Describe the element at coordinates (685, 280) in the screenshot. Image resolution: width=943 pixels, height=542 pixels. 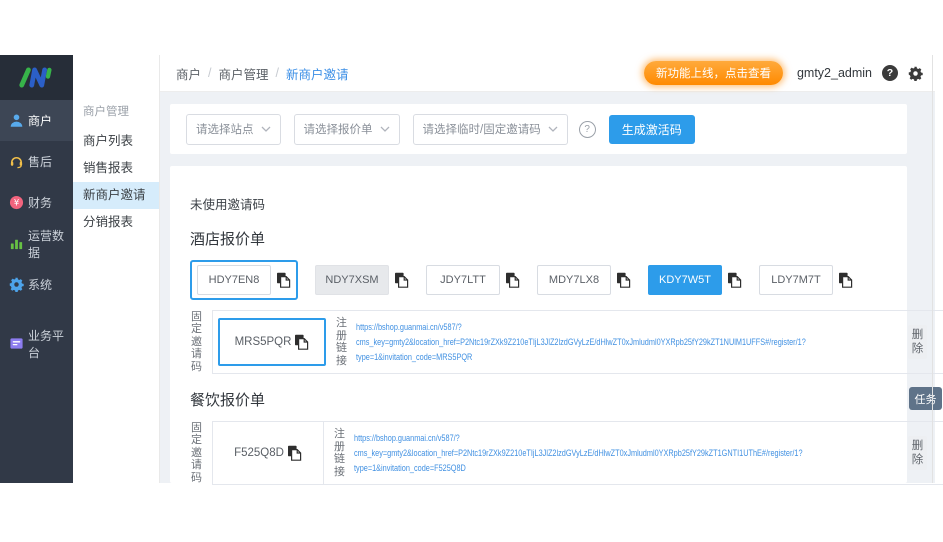
I see `invite-code: KDY7W5T` at that location.